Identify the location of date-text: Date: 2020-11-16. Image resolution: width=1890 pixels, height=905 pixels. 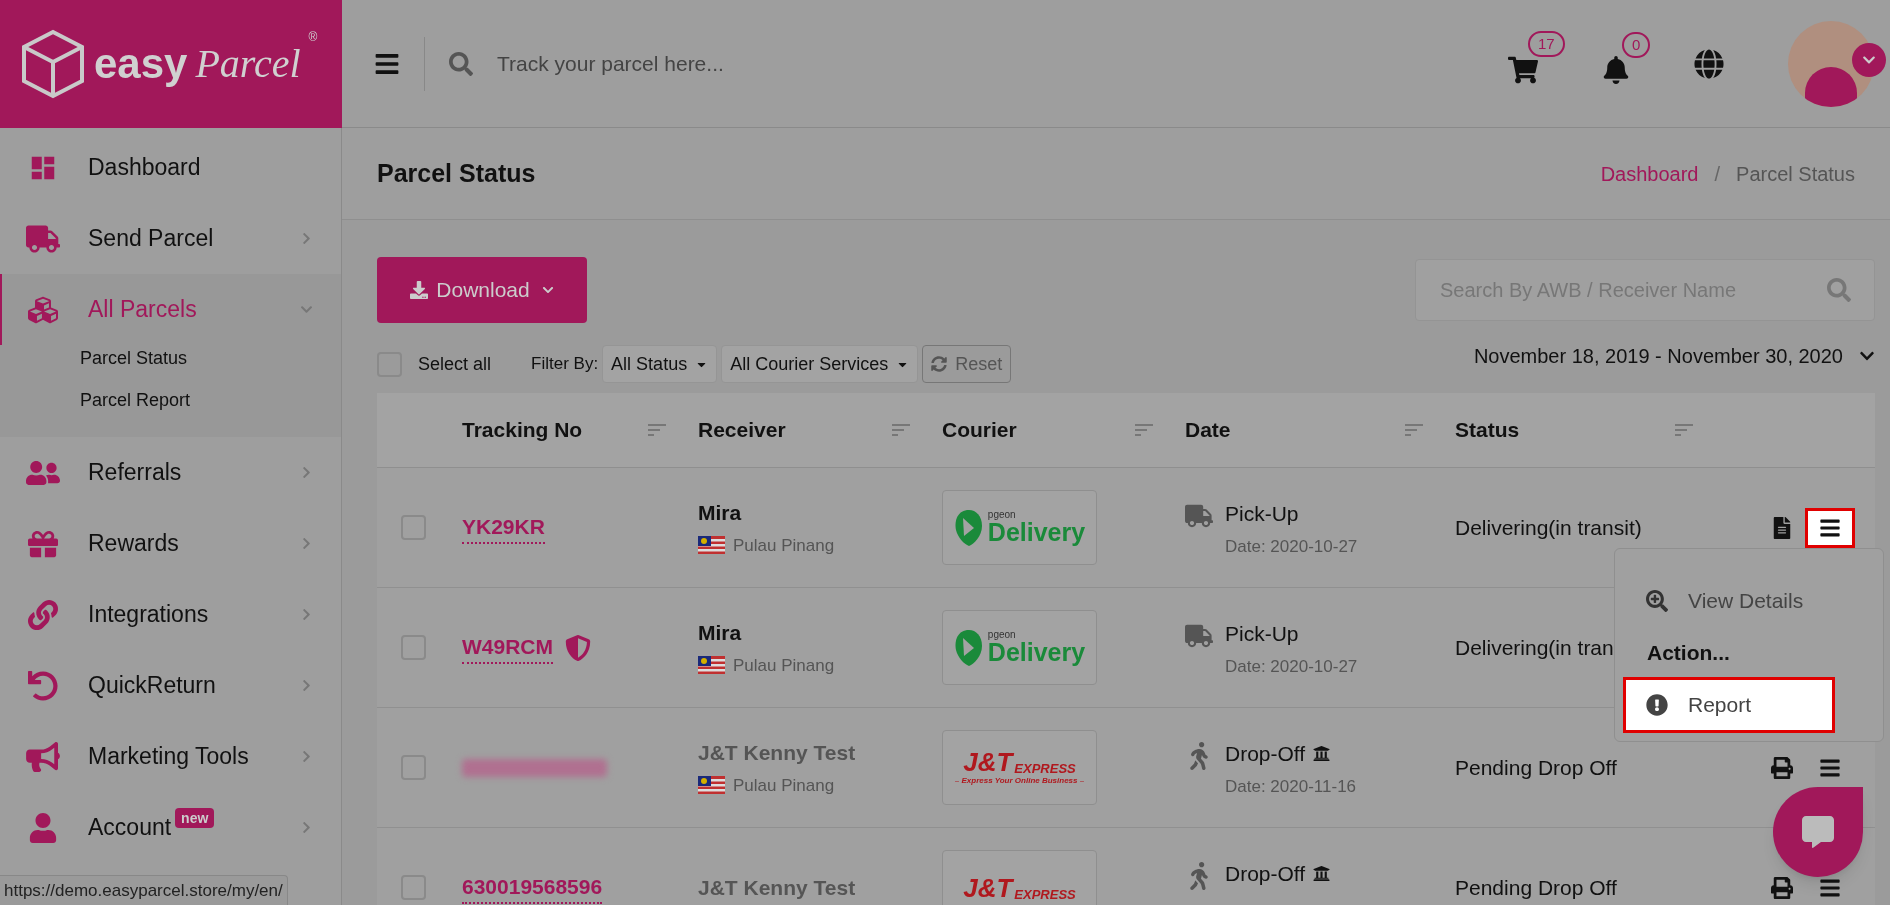
(1291, 786).